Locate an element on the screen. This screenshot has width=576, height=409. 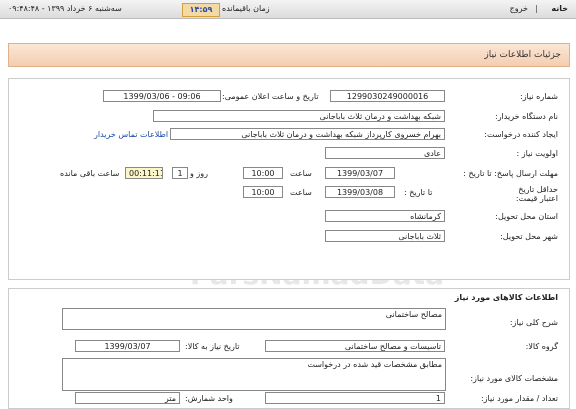
validity-to-label: تا تاریخ : is located at coordinates (418, 192).